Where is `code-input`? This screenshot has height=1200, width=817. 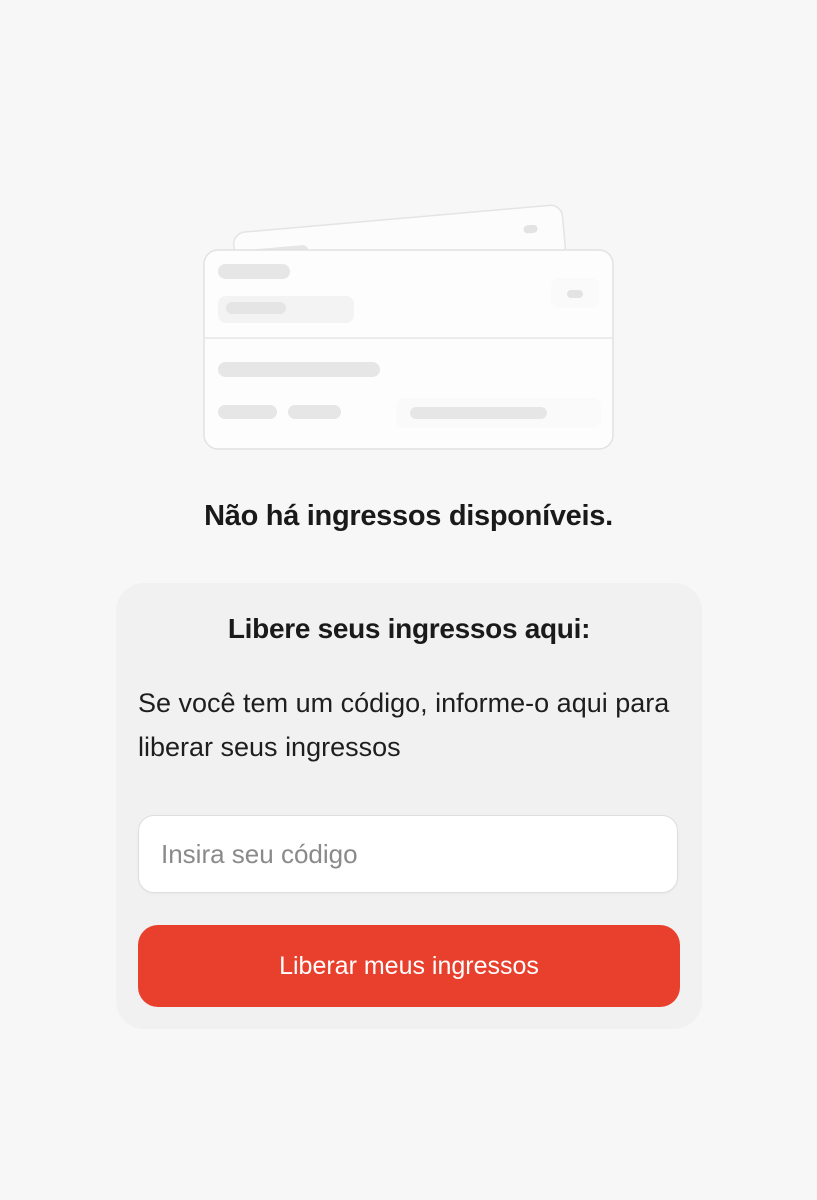 code-input is located at coordinates (408, 854).